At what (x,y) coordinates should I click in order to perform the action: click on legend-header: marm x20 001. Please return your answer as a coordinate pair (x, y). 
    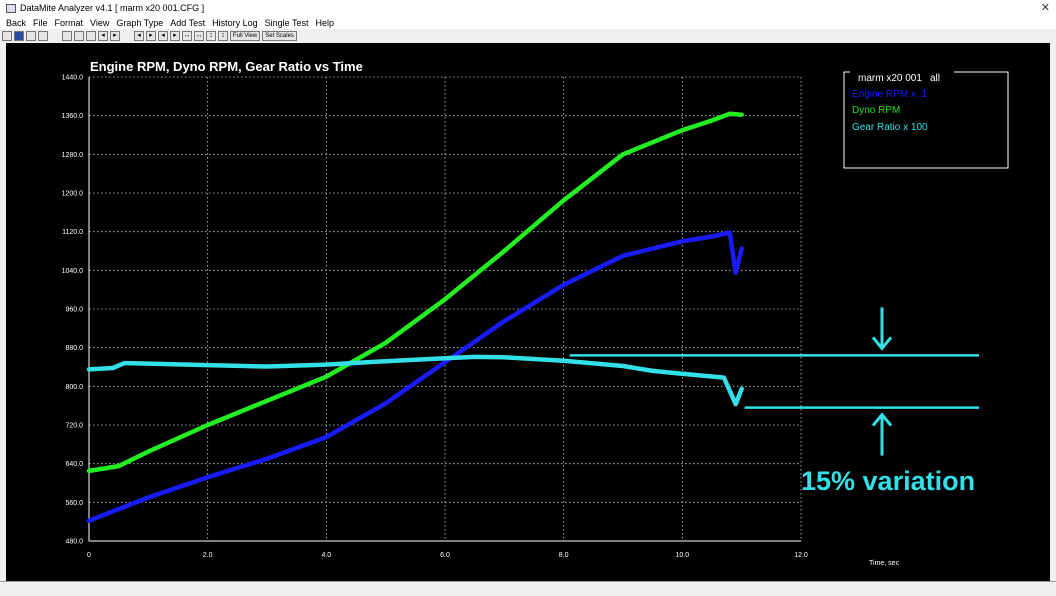
    Looking at the image, I should click on (890, 78).